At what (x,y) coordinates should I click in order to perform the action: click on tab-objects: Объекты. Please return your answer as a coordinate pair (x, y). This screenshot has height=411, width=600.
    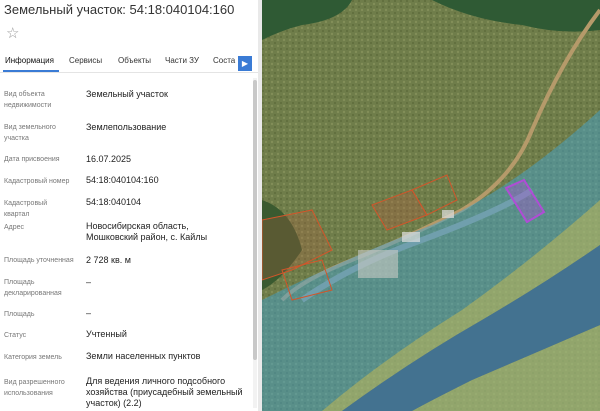
    Looking at the image, I should click on (134, 60).